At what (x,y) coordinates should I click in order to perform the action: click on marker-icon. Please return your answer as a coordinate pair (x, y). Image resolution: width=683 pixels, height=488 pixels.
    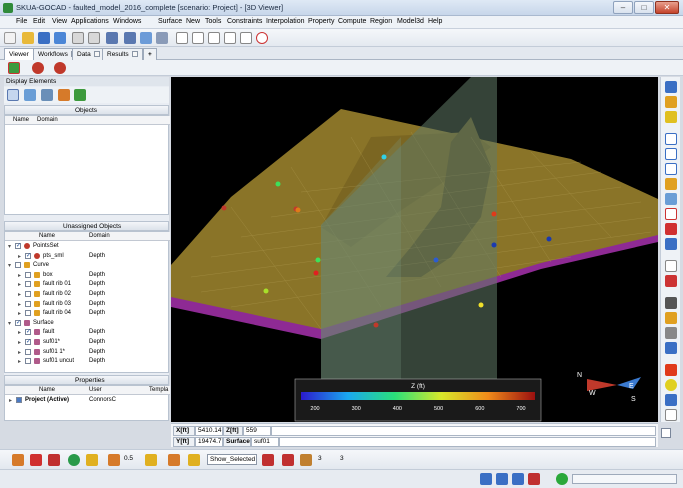
    Looking at the image, I should click on (288, 460).